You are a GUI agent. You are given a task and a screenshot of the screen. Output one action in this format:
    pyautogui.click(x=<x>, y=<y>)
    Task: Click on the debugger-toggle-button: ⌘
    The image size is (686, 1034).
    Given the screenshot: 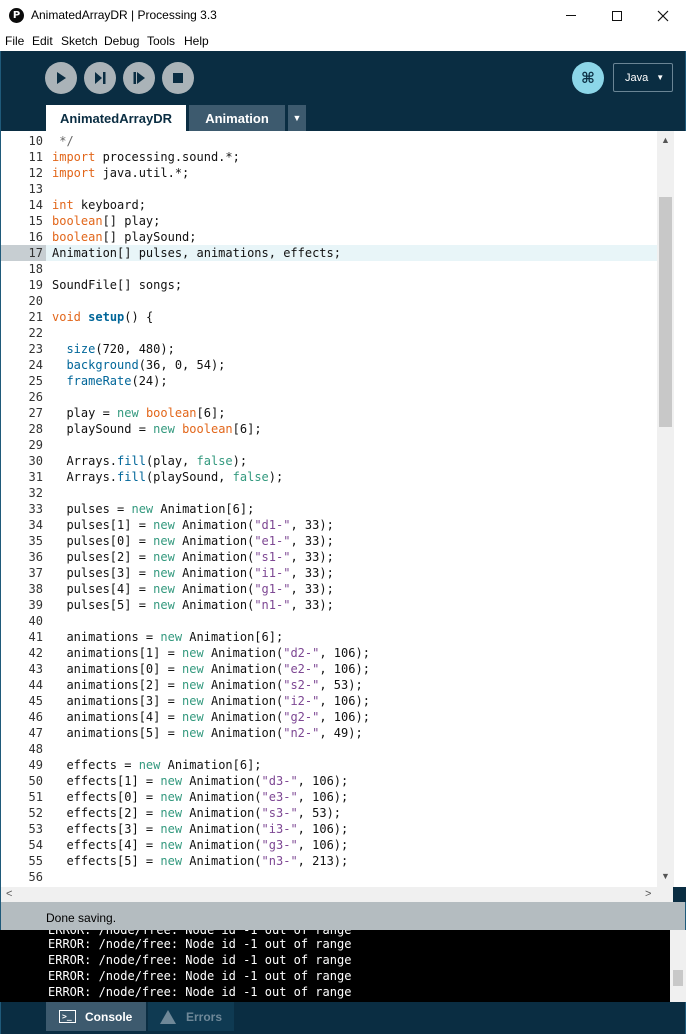 What is the action you would take?
    pyautogui.click(x=588, y=78)
    